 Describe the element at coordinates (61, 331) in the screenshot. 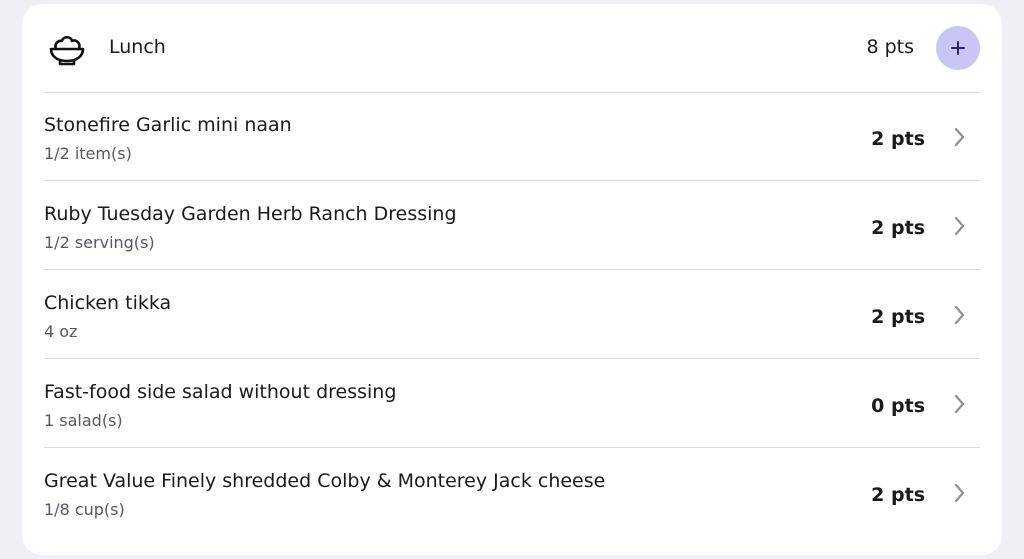

I see `item-quantity: 4 oz` at that location.